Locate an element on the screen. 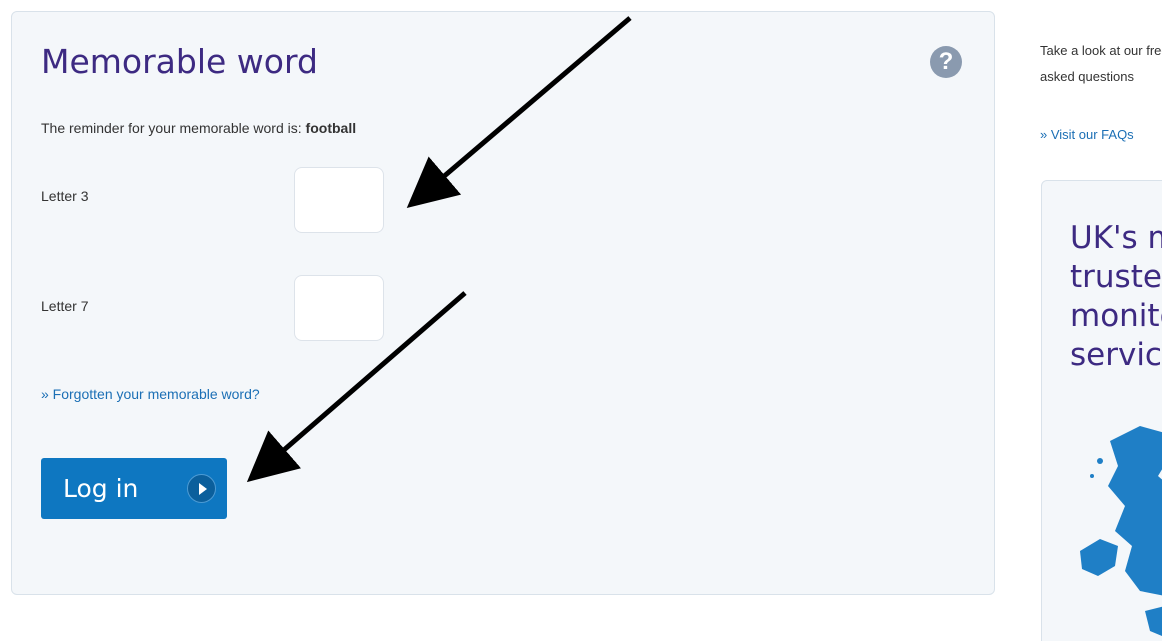 Image resolution: width=1162 pixels, height=641 pixels. letter-3-input is located at coordinates (339, 200).